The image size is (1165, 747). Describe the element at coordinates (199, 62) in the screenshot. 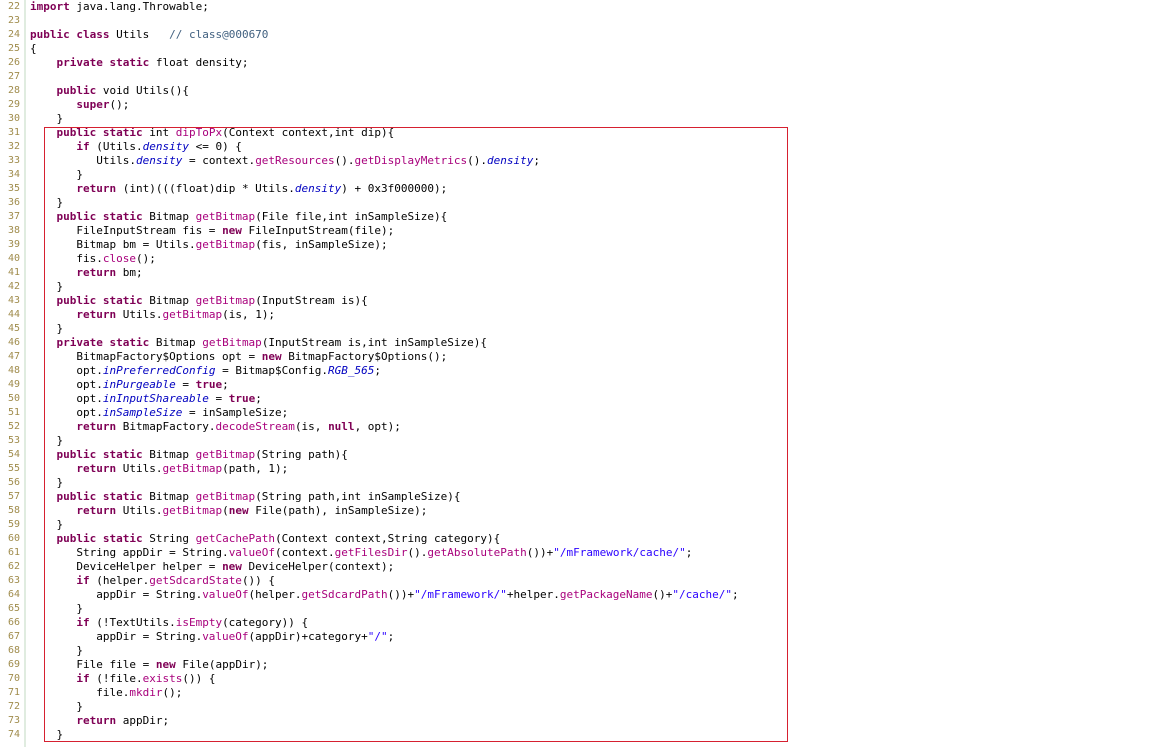

I see `code-text: float density;` at that location.